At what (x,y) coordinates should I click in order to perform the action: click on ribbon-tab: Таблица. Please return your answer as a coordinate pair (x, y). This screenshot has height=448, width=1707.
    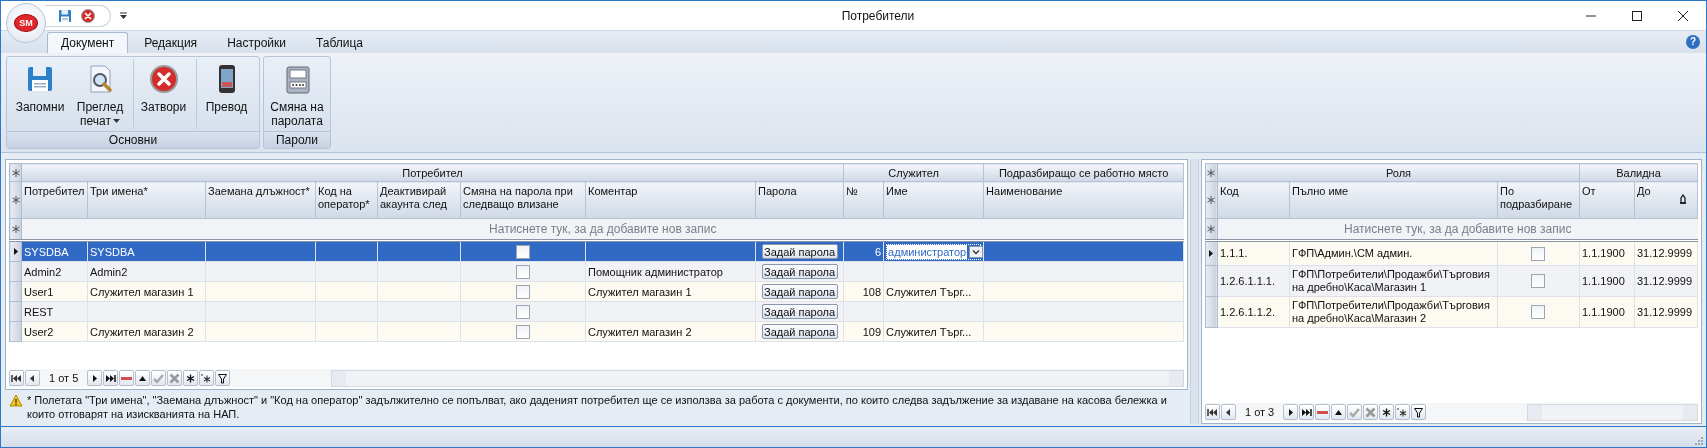
    Looking at the image, I should click on (339, 42).